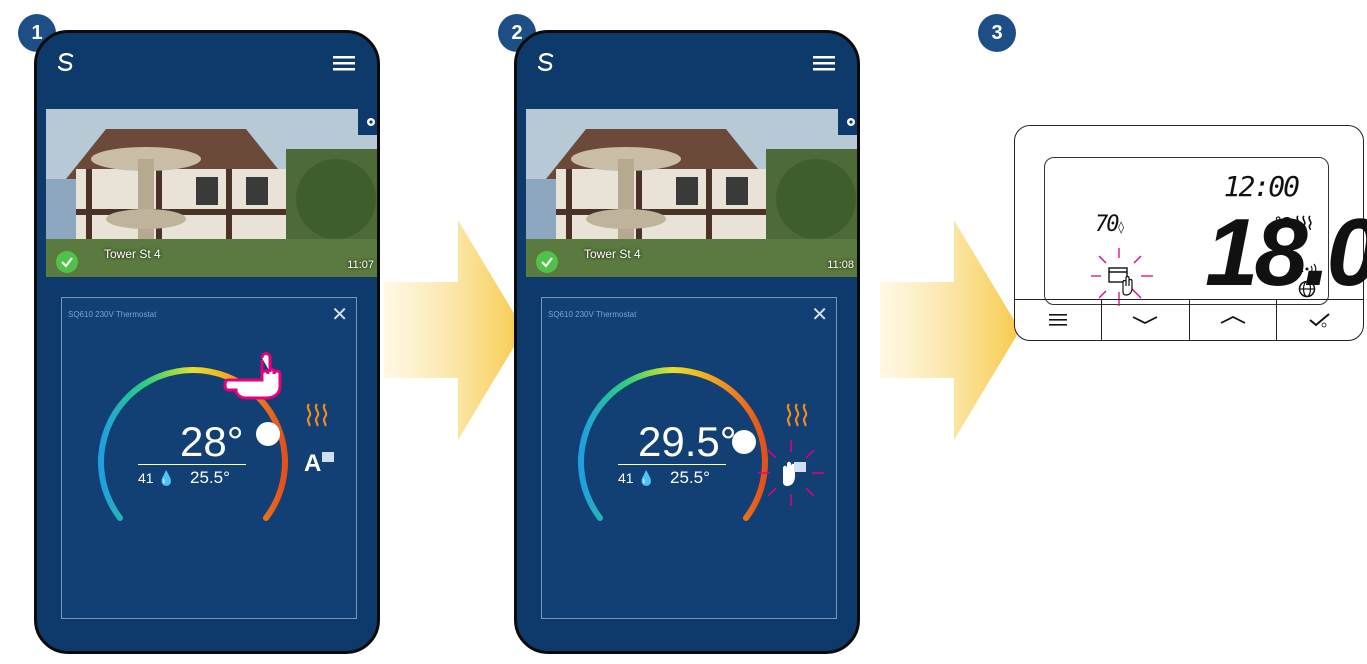 The image size is (1367, 664). Describe the element at coordinates (252, 376) in the screenshot. I see `hand-pointer-icon` at that location.